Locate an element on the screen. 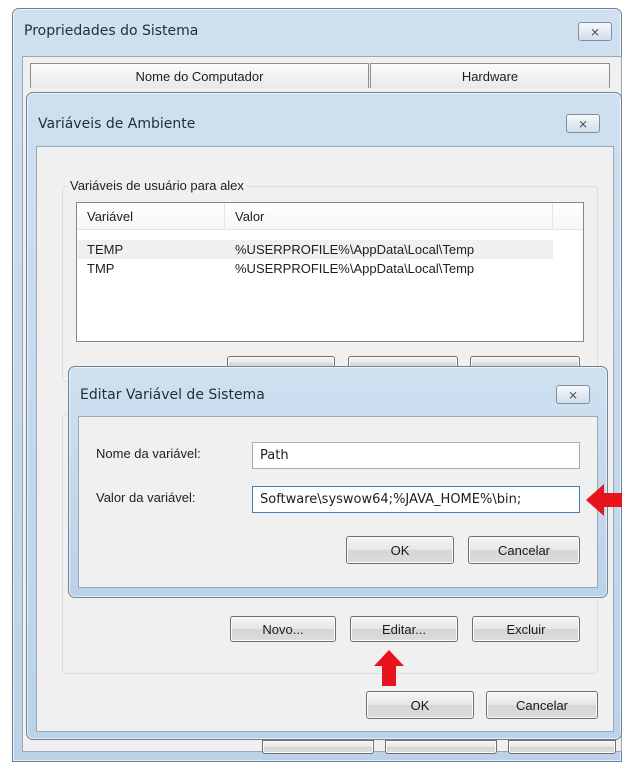 This screenshot has height=762, width=622. env-cancel-button-label: Cancelar is located at coordinates (542, 705).